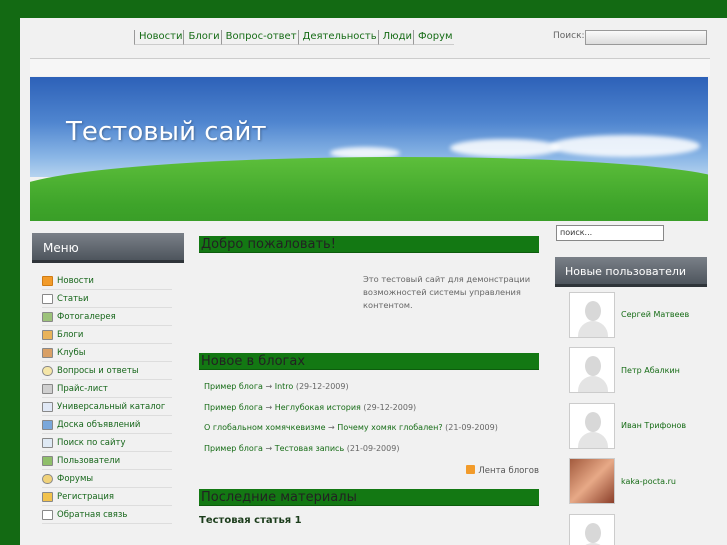 This screenshot has width=727, height=545. Describe the element at coordinates (86, 317) in the screenshot. I see `menu-item-label: Фотогалерея` at that location.